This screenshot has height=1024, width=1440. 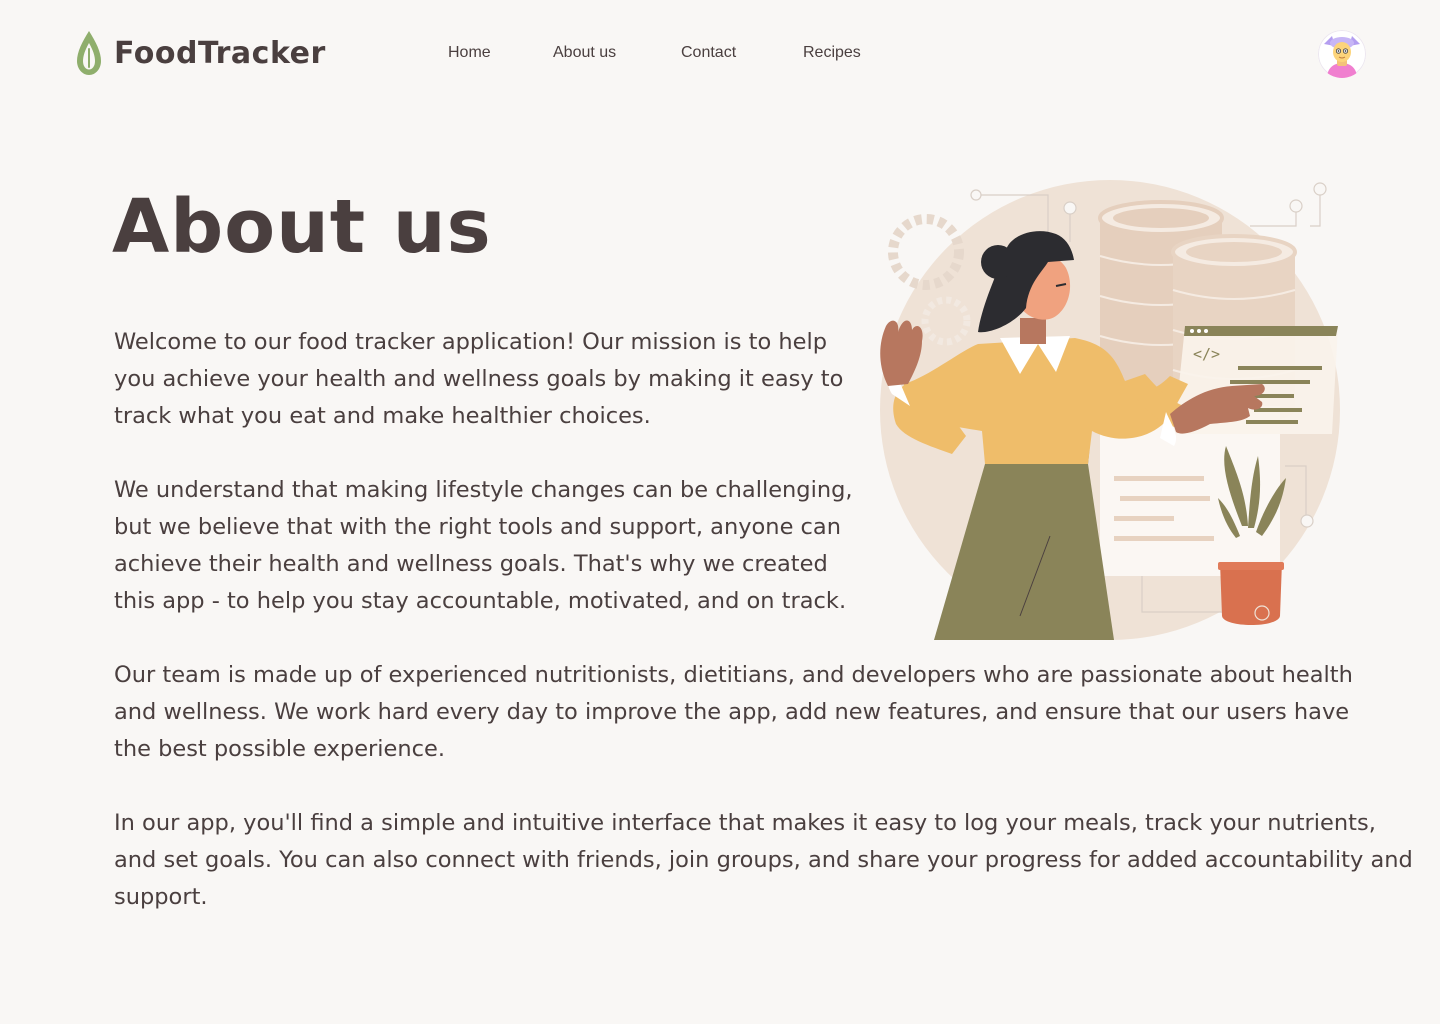 I want to click on code-glyph: </>, so click(x=1206, y=354).